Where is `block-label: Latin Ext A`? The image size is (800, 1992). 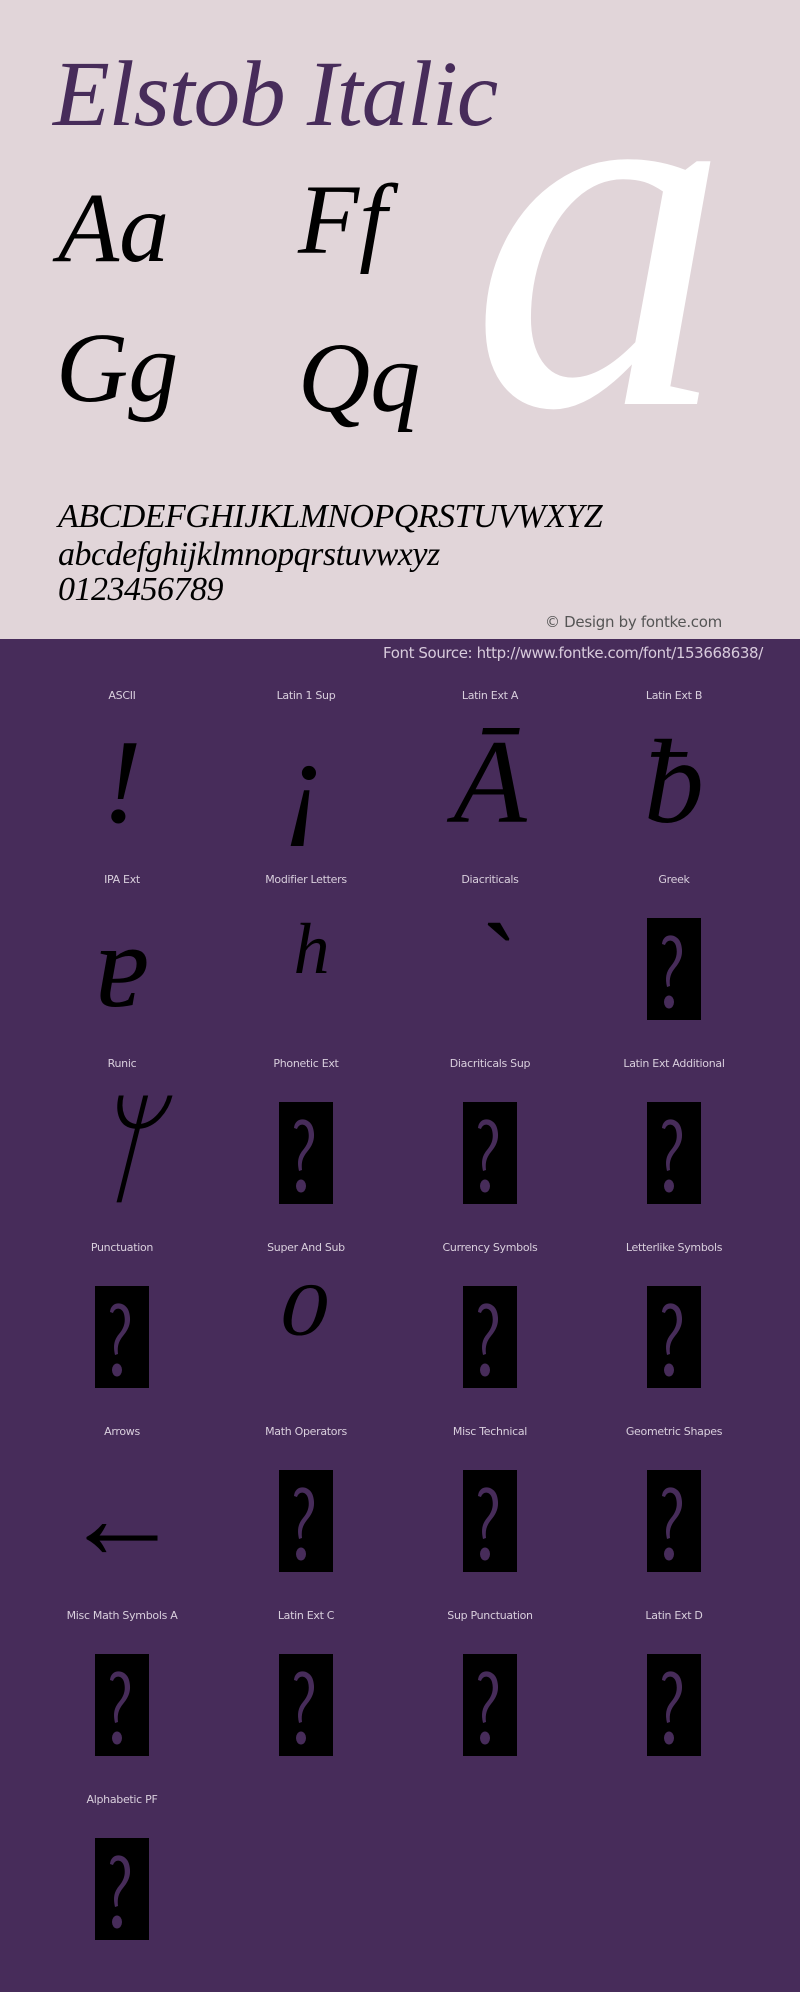 block-label: Latin Ext A is located at coordinates (490, 695).